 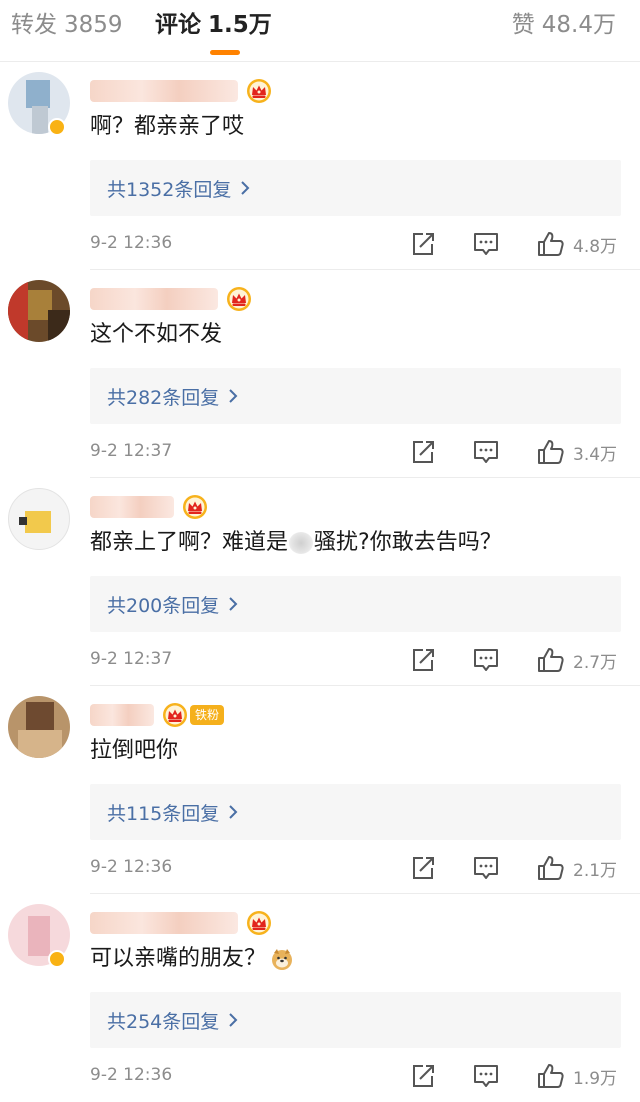 I want to click on like-count: 2.7万, so click(x=595, y=662).